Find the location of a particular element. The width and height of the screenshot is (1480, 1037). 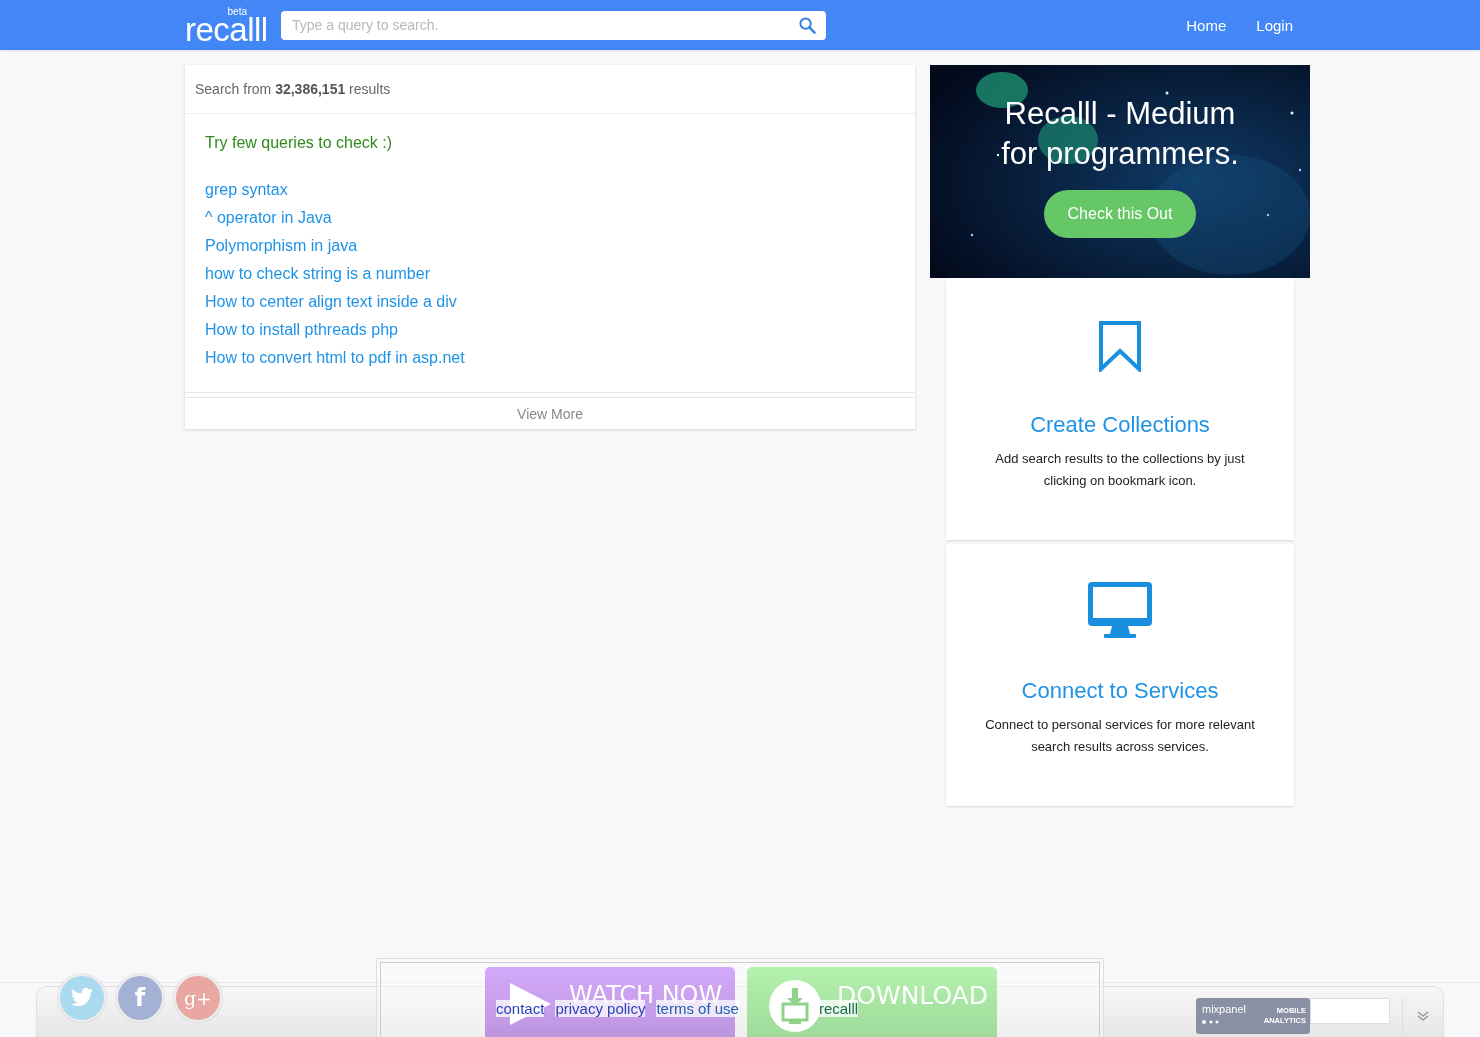

query-link: How to center align text inside a div is located at coordinates (331, 302).